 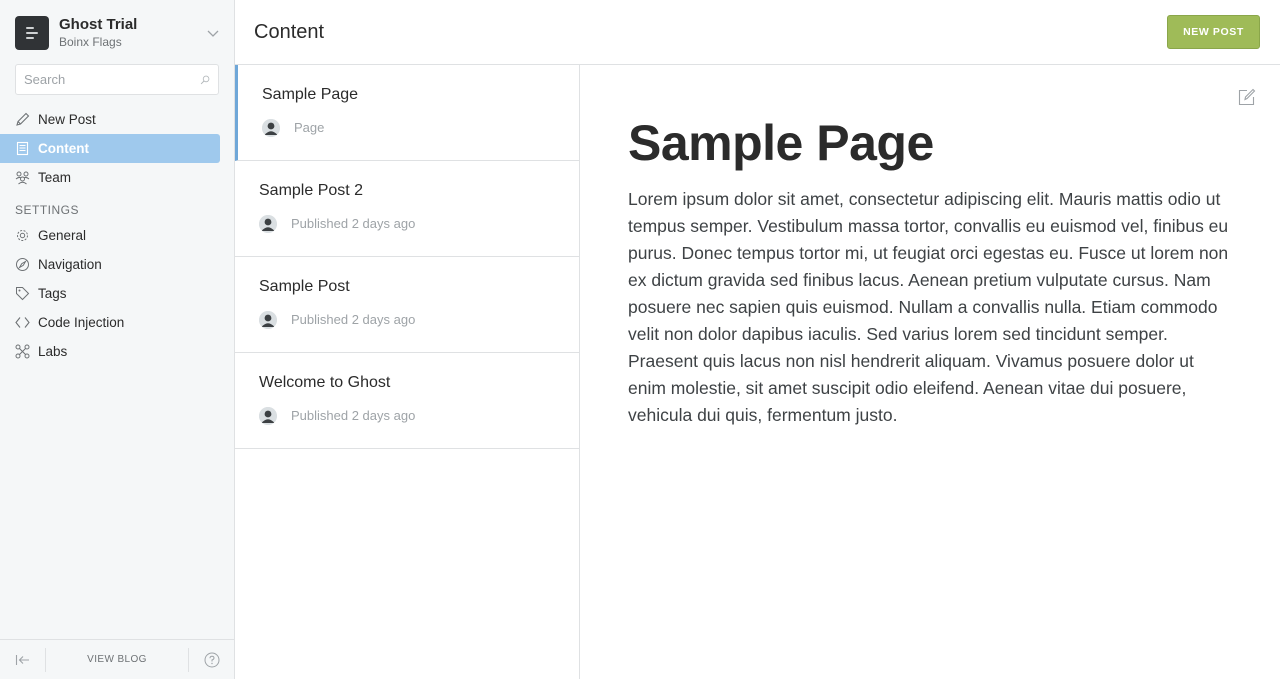 What do you see at coordinates (110, 177) in the screenshot?
I see `nav-item-team: Team` at bounding box center [110, 177].